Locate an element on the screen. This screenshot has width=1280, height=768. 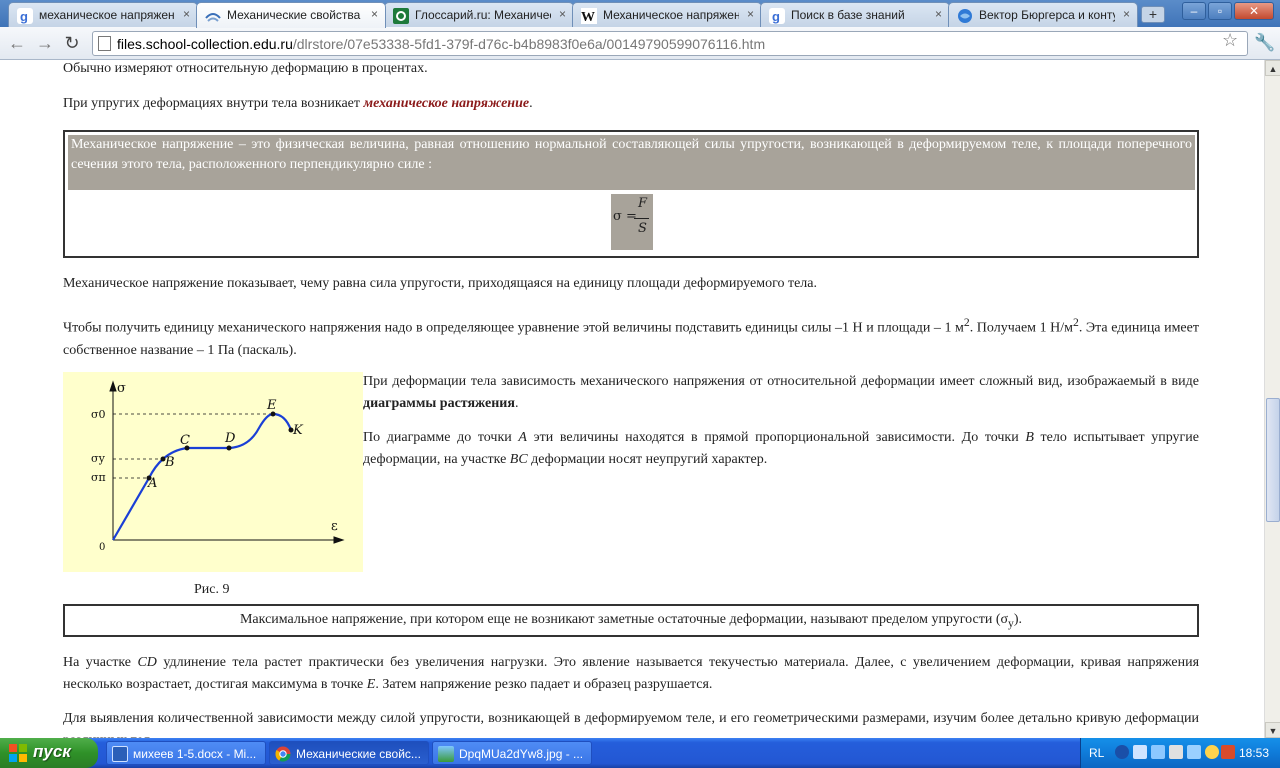
stress-term-link: механическое напряжение is located at coordinates (447, 103).